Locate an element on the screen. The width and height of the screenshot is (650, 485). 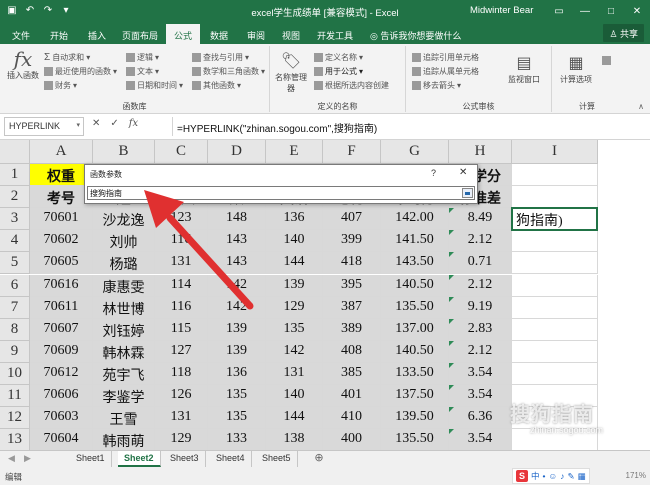
name-box: HYPERLINK ▾ is located at coordinates (44, 126).